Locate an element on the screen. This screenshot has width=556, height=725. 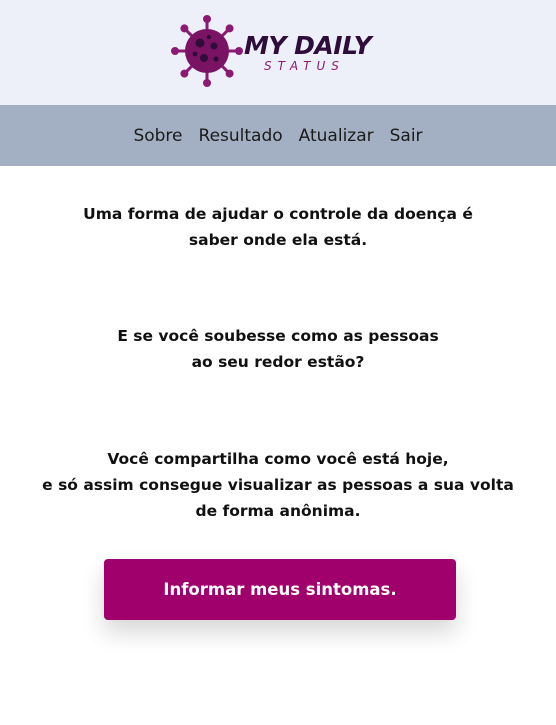
header: MY DAILY STATUS is located at coordinates (278, 52).